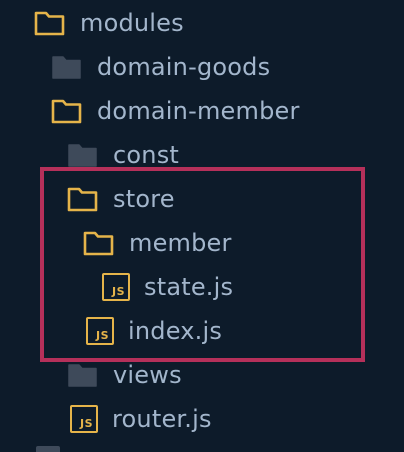 The height and width of the screenshot is (452, 404). What do you see at coordinates (146, 155) in the screenshot?
I see `tree-item-label: const` at bounding box center [146, 155].